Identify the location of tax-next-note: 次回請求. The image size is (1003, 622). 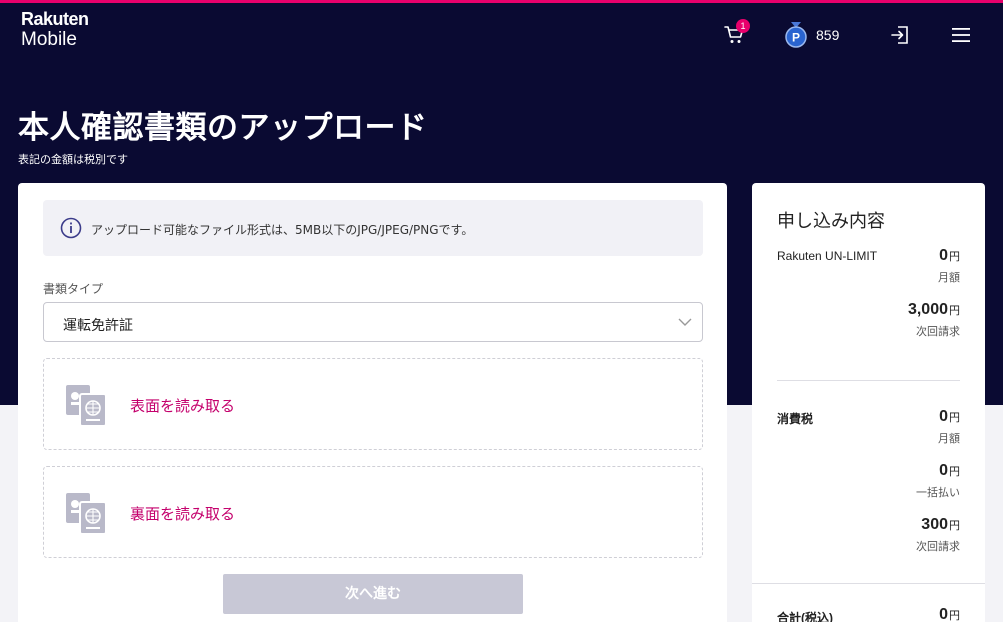
(938, 546).